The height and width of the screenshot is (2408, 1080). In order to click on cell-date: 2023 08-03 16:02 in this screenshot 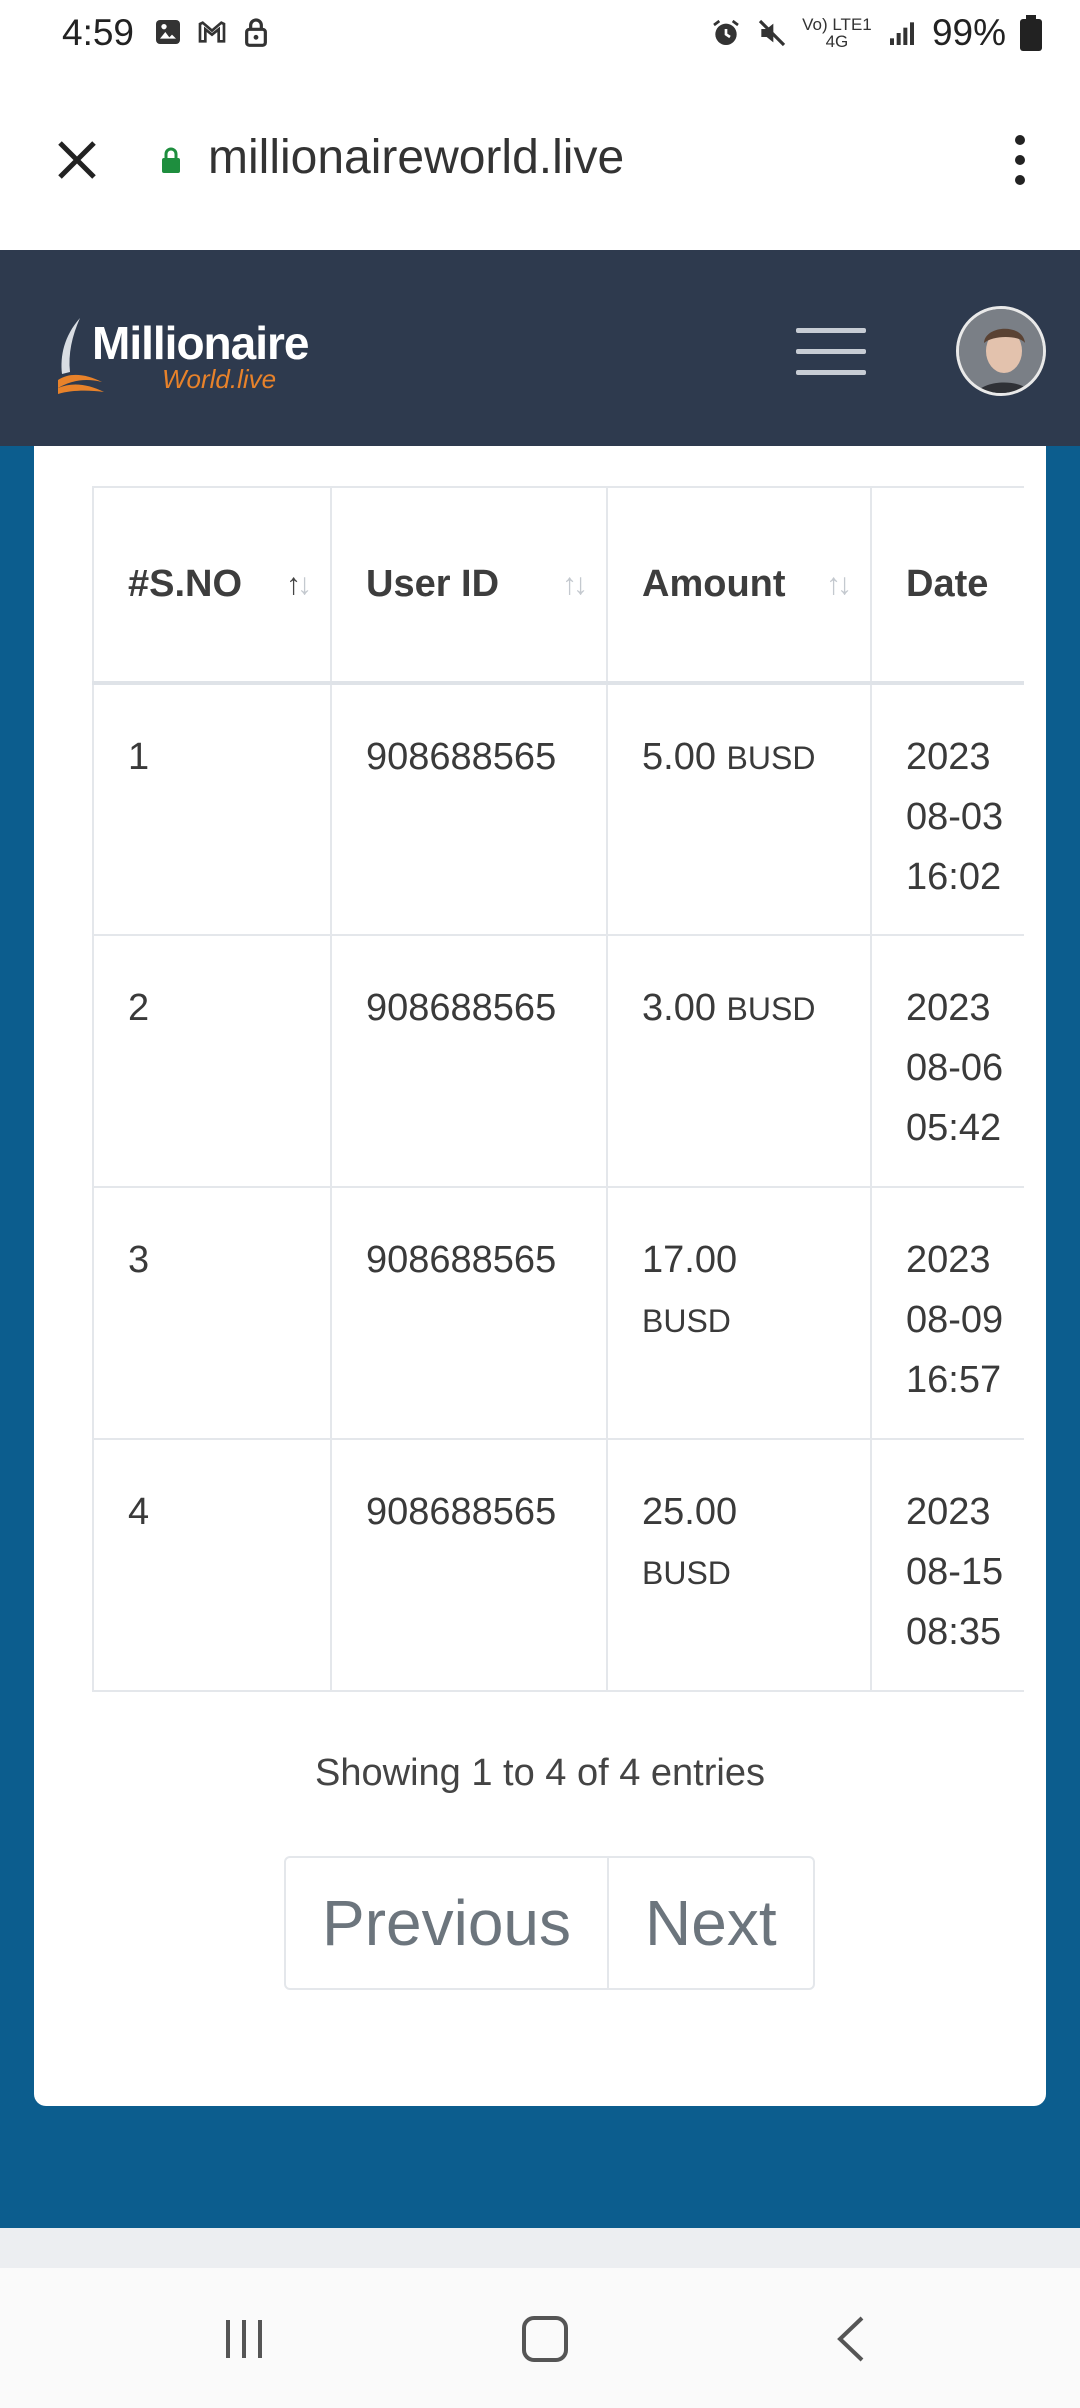, I will do `click(947, 809)`.